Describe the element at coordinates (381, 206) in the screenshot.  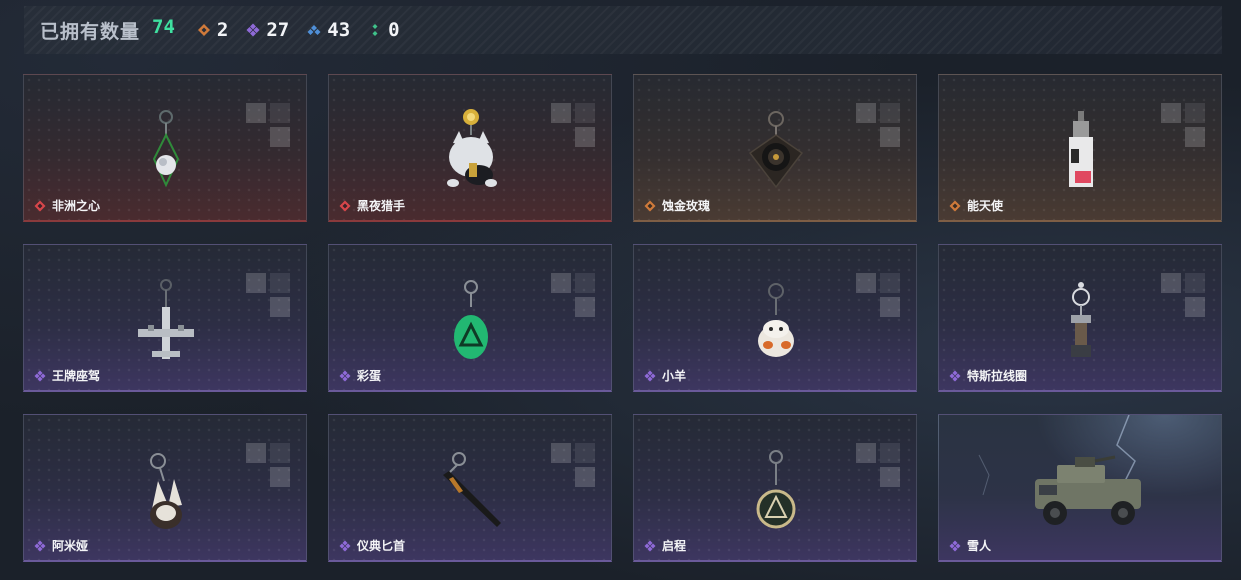
I see `item-name: 黑夜猎手` at that location.